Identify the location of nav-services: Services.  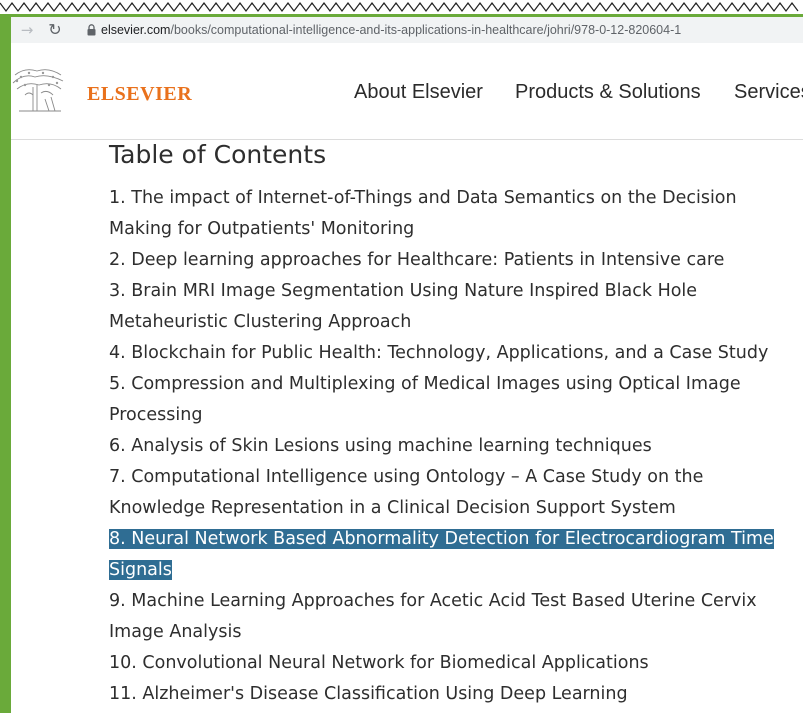
(768, 92).